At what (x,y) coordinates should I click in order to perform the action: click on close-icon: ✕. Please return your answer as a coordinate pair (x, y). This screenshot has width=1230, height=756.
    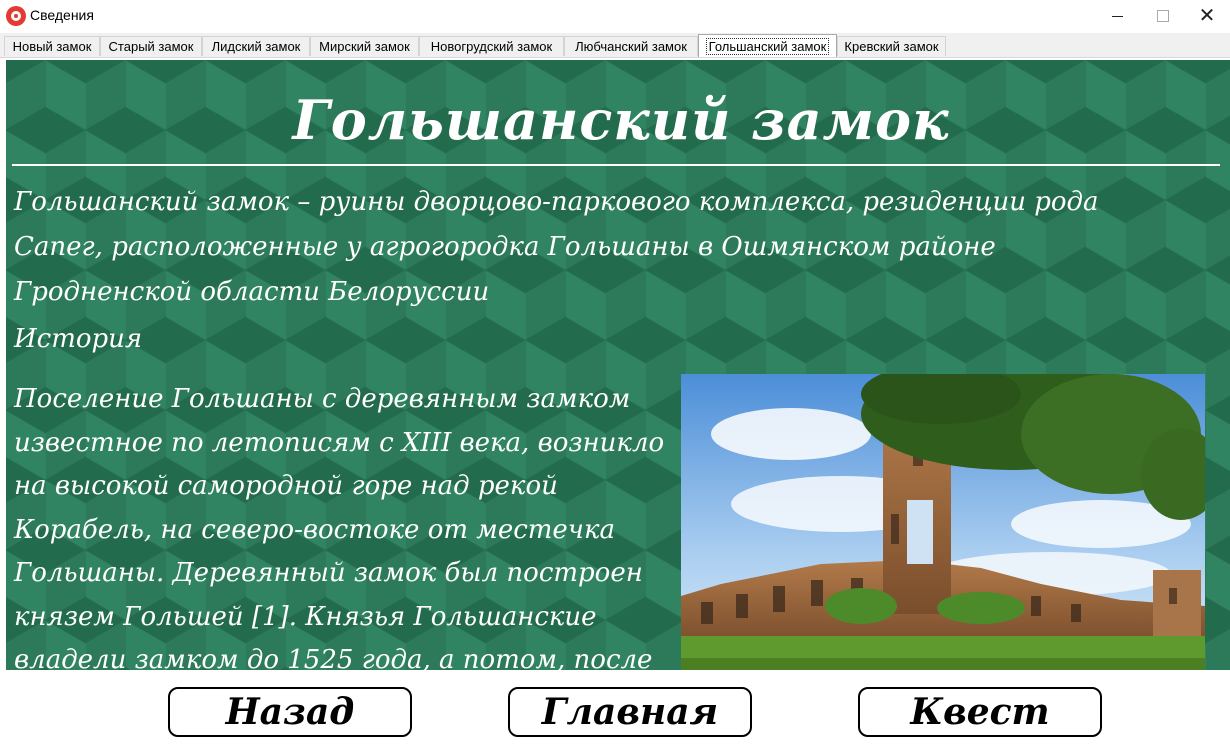
    Looking at the image, I should click on (1207, 16).